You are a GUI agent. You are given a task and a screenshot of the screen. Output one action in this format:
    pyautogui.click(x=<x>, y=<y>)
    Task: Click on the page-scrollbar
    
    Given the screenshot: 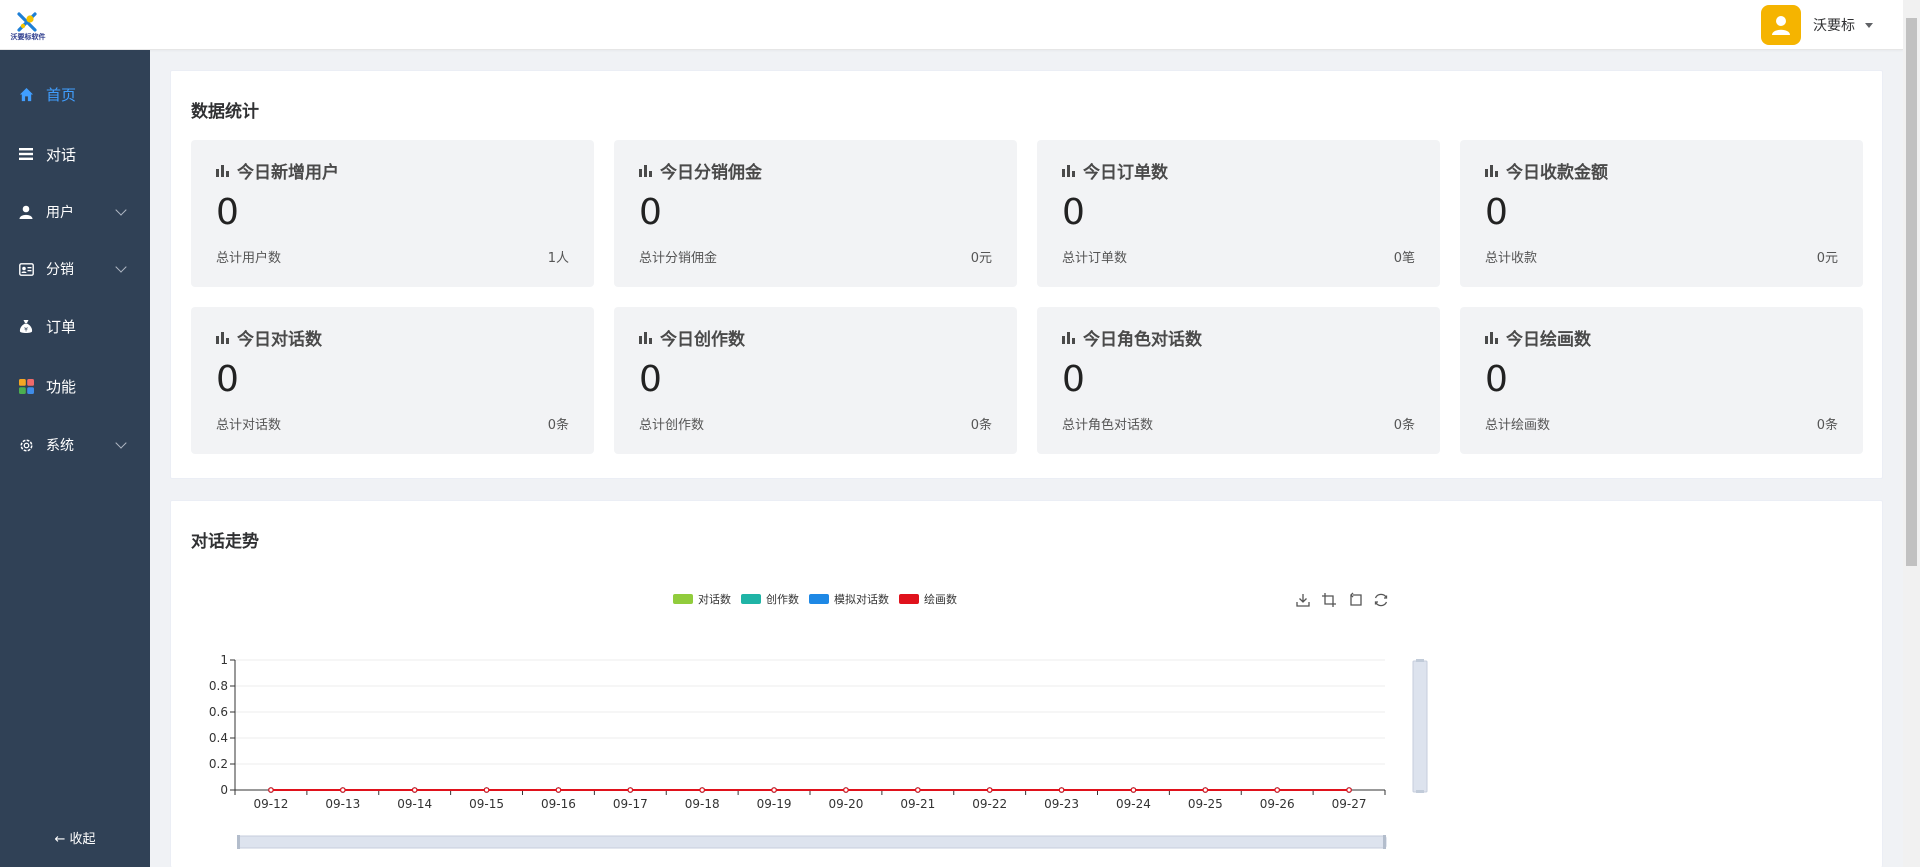 What is the action you would take?
    pyautogui.click(x=1911, y=433)
    